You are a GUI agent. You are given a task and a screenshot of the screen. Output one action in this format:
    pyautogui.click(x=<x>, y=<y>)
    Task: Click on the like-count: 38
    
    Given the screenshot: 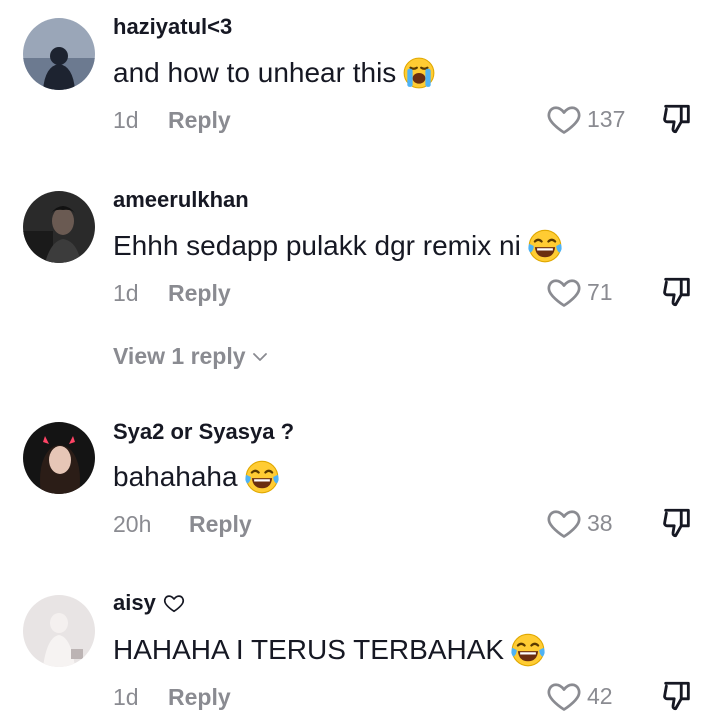 What is the action you would take?
    pyautogui.click(x=600, y=522)
    